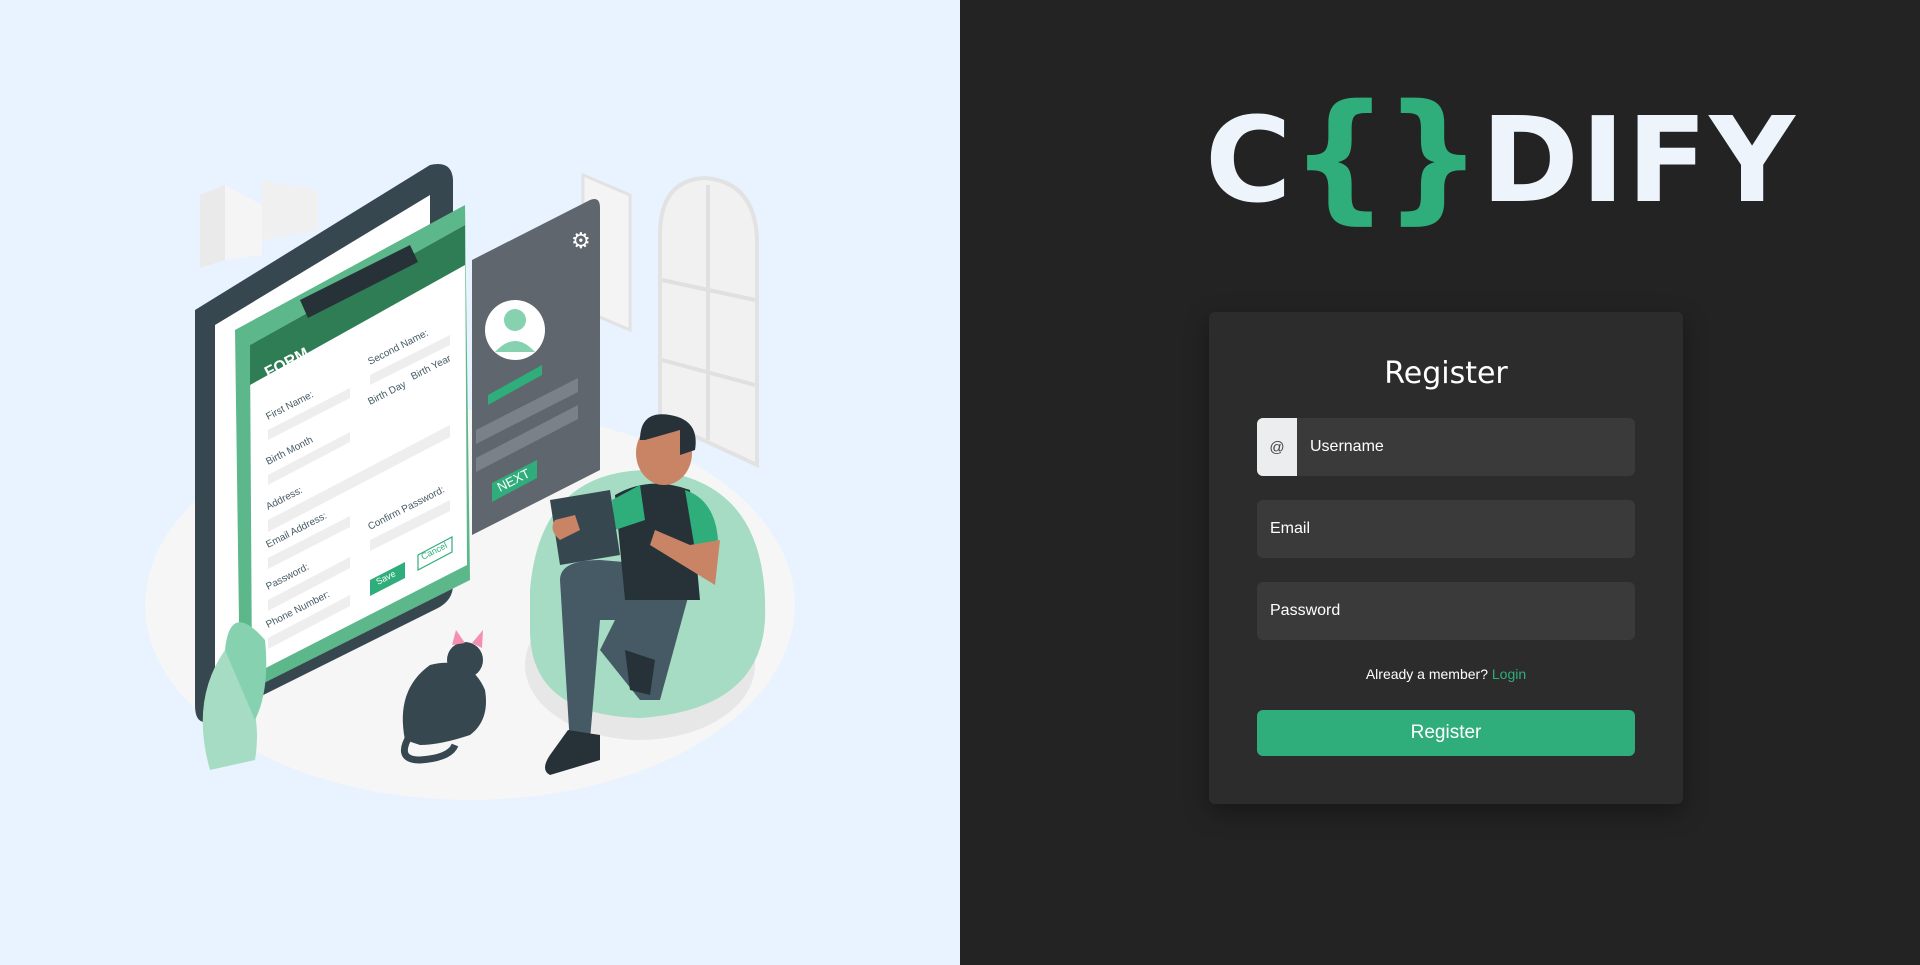 Image resolution: width=1920 pixels, height=965 pixels. I want to click on register-button: Register, so click(1446, 733).